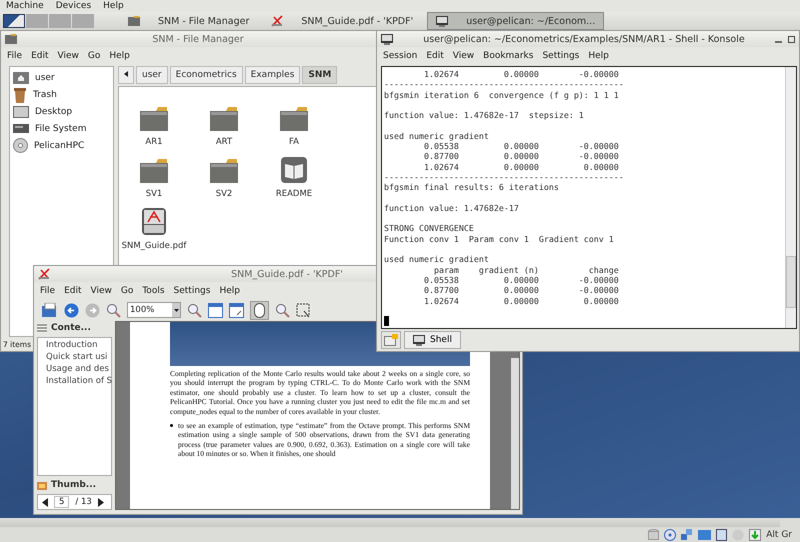 The width and height of the screenshot is (800, 542). Describe the element at coordinates (154, 142) in the screenshot. I see `file-name: AR1` at that location.